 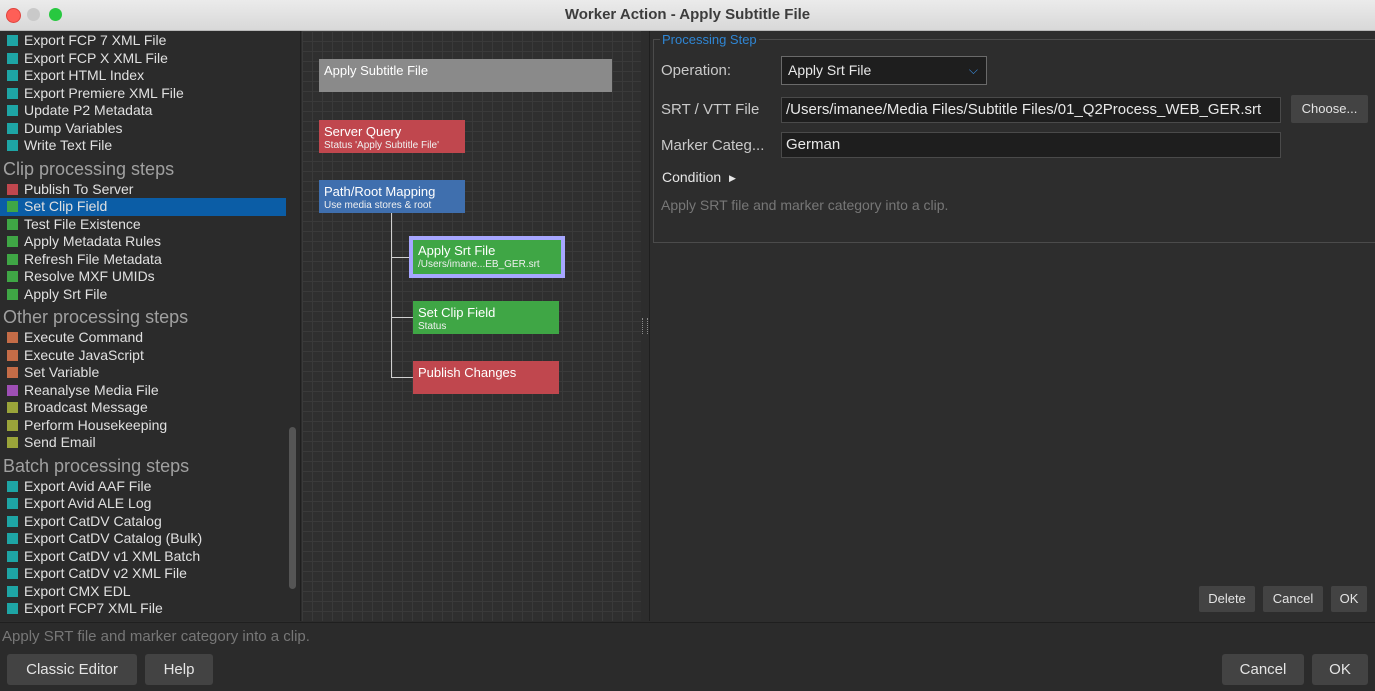 What do you see at coordinates (292, 508) in the screenshot?
I see `step-list-scrollbar` at bounding box center [292, 508].